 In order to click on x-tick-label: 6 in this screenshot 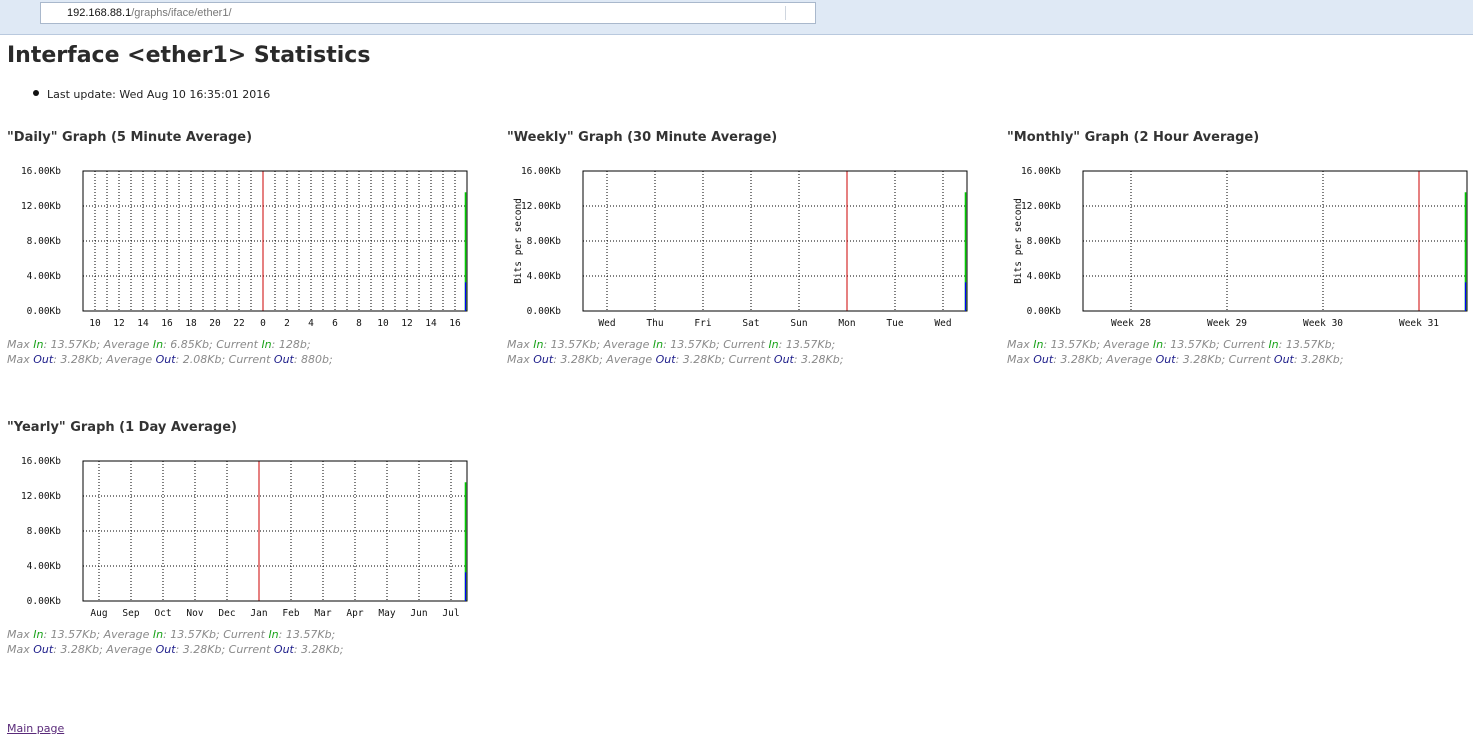, I will do `click(335, 323)`.